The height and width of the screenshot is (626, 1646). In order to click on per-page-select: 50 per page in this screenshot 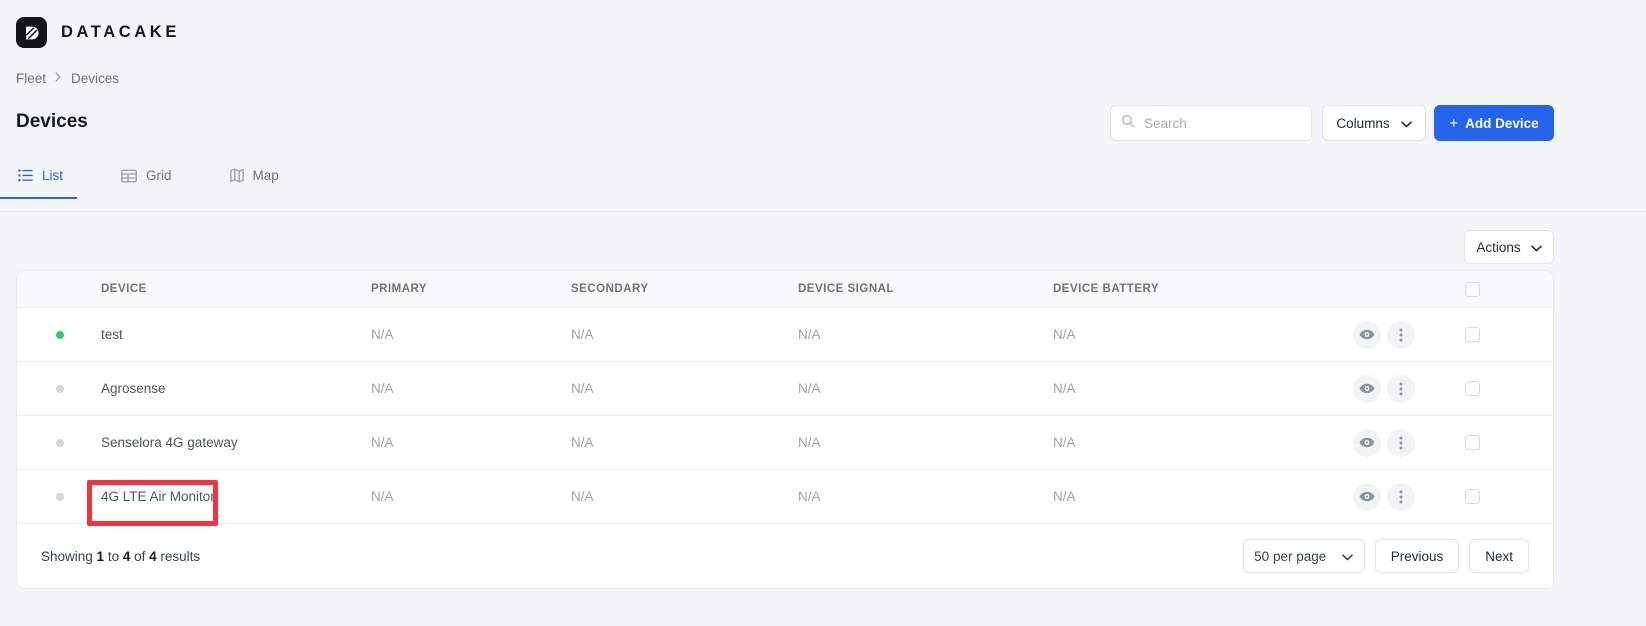, I will do `click(1303, 556)`.